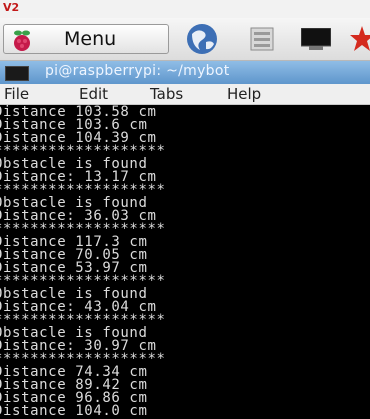 This screenshot has height=419, width=370. Describe the element at coordinates (74, 411) in the screenshot. I see `terminal-line: Distance 104.0 cm` at that location.